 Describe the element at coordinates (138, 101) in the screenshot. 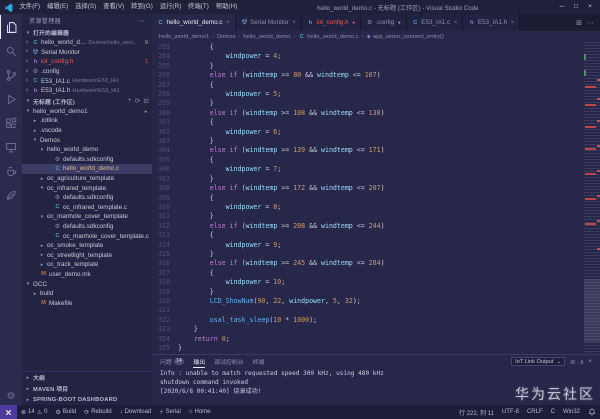

I see `refresh-icon: ⟳` at that location.